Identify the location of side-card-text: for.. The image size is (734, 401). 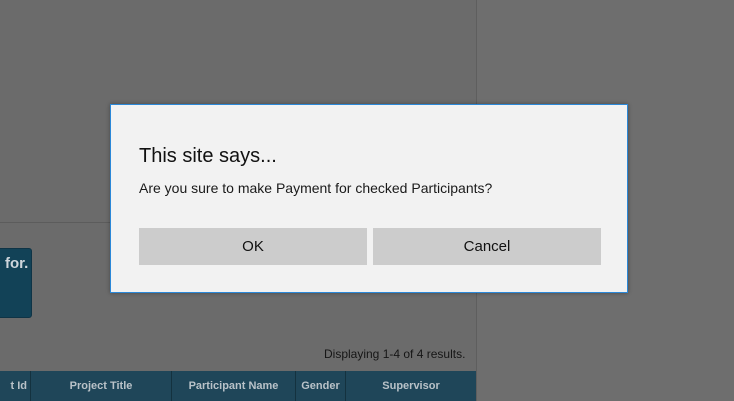
(17, 263).